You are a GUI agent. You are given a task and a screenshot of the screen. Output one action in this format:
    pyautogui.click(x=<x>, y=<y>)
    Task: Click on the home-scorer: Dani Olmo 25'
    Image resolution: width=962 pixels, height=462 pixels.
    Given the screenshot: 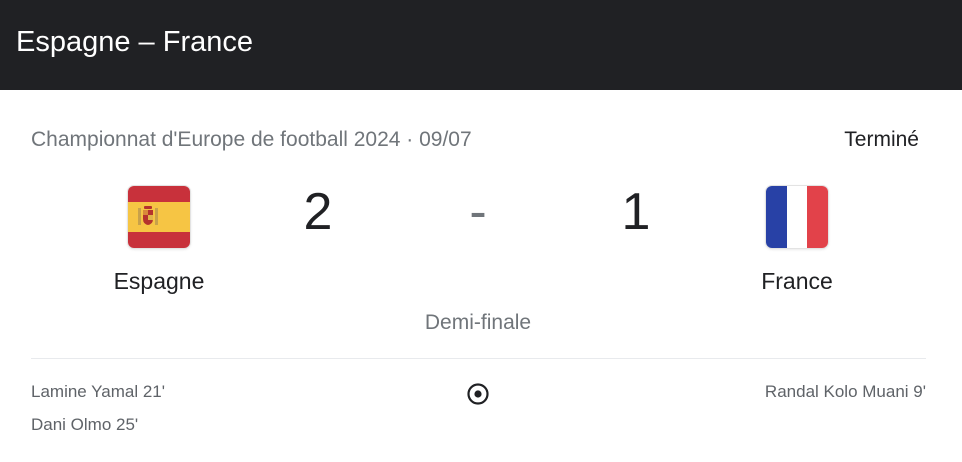 What is the action you would take?
    pyautogui.click(x=85, y=424)
    